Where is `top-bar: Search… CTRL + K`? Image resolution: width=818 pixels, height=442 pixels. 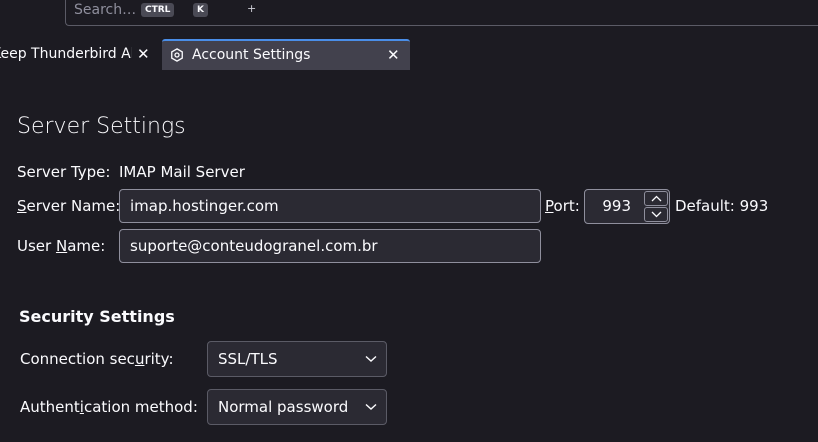
top-bar: Search… CTRL + K is located at coordinates (409, 18).